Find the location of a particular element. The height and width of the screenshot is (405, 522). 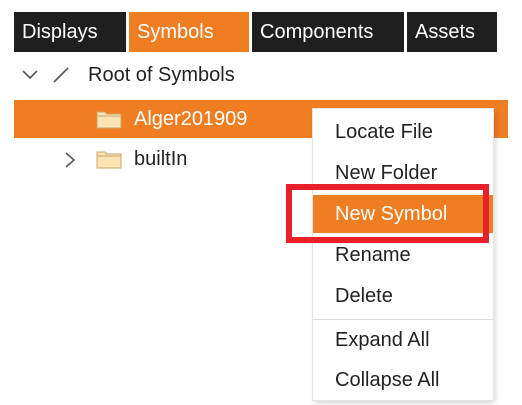

tab-symbols: Symbols is located at coordinates (189, 32).